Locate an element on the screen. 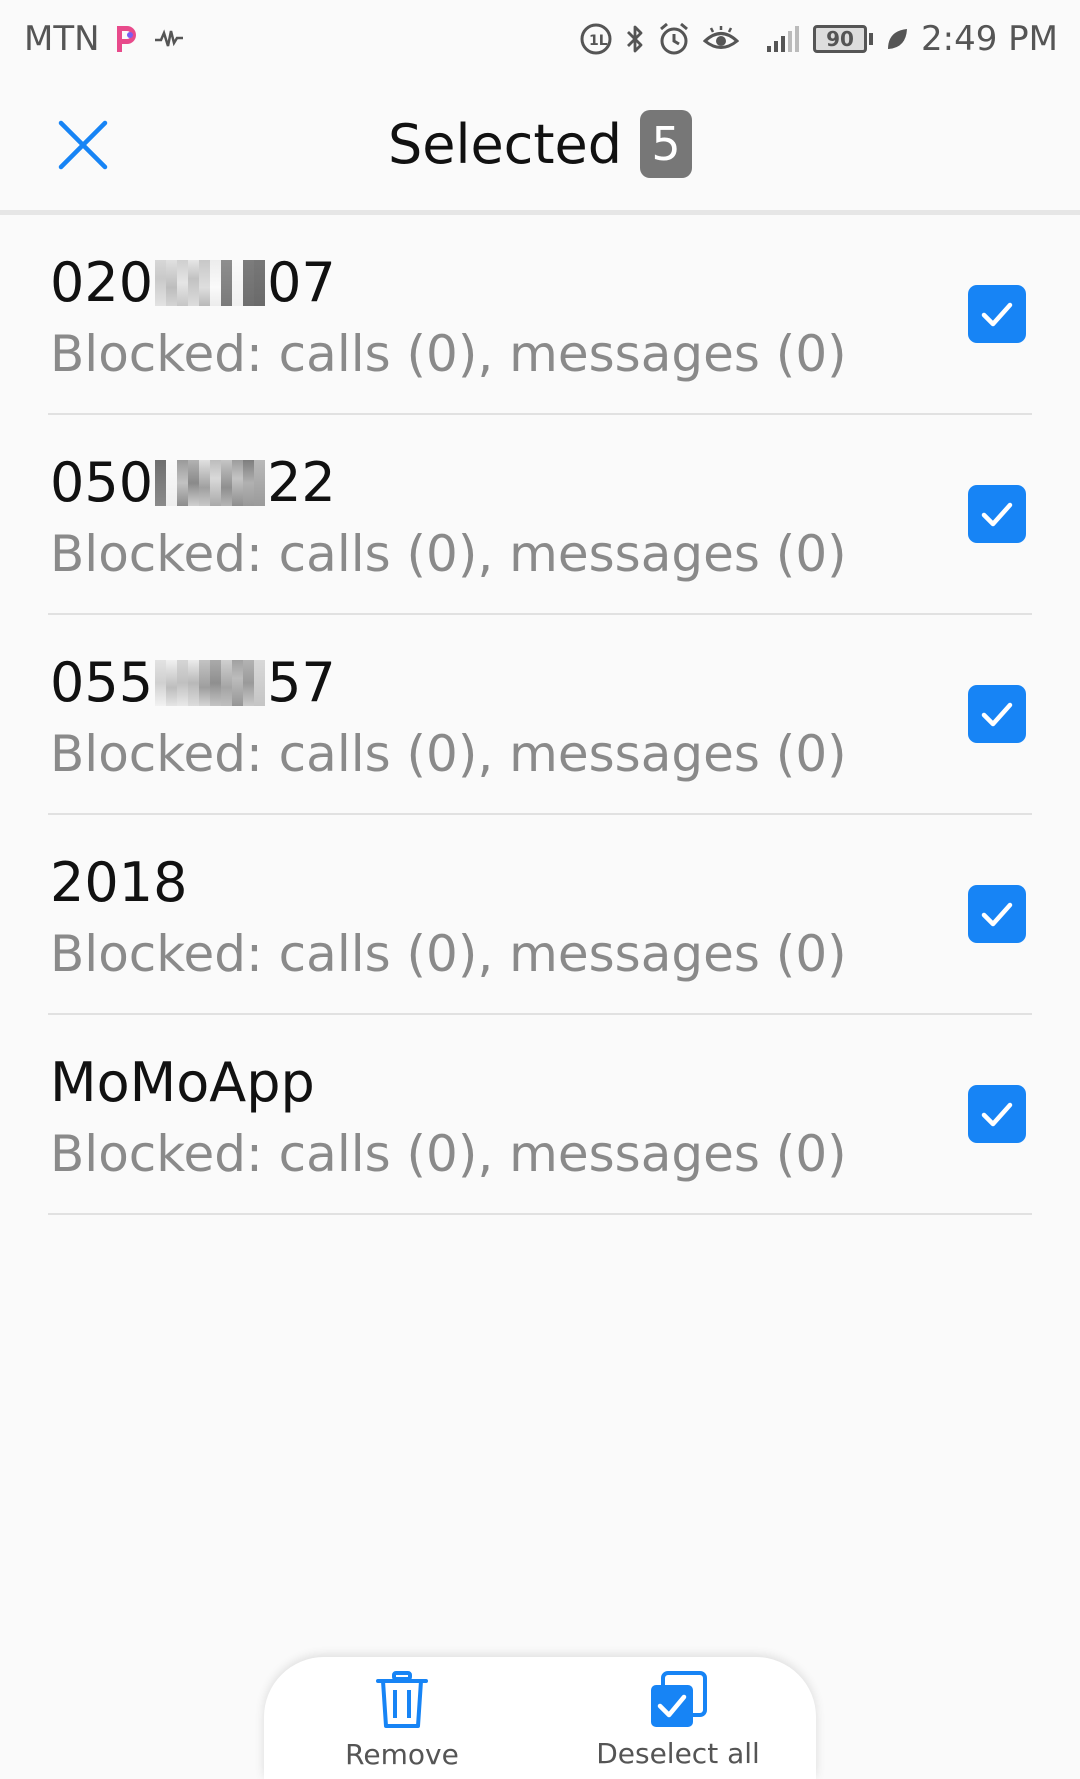 The image size is (1080, 1779). bluetooth-icon is located at coordinates (635, 39).